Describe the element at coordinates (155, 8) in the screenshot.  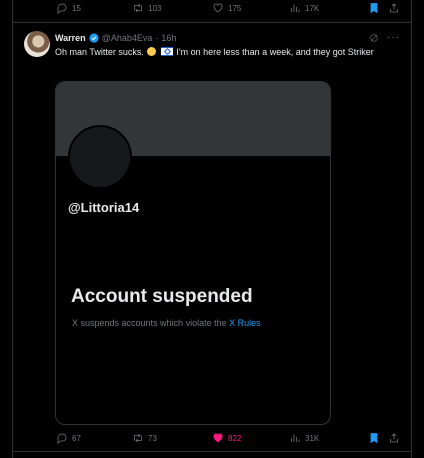
I see `retweet-count: 103` at that location.